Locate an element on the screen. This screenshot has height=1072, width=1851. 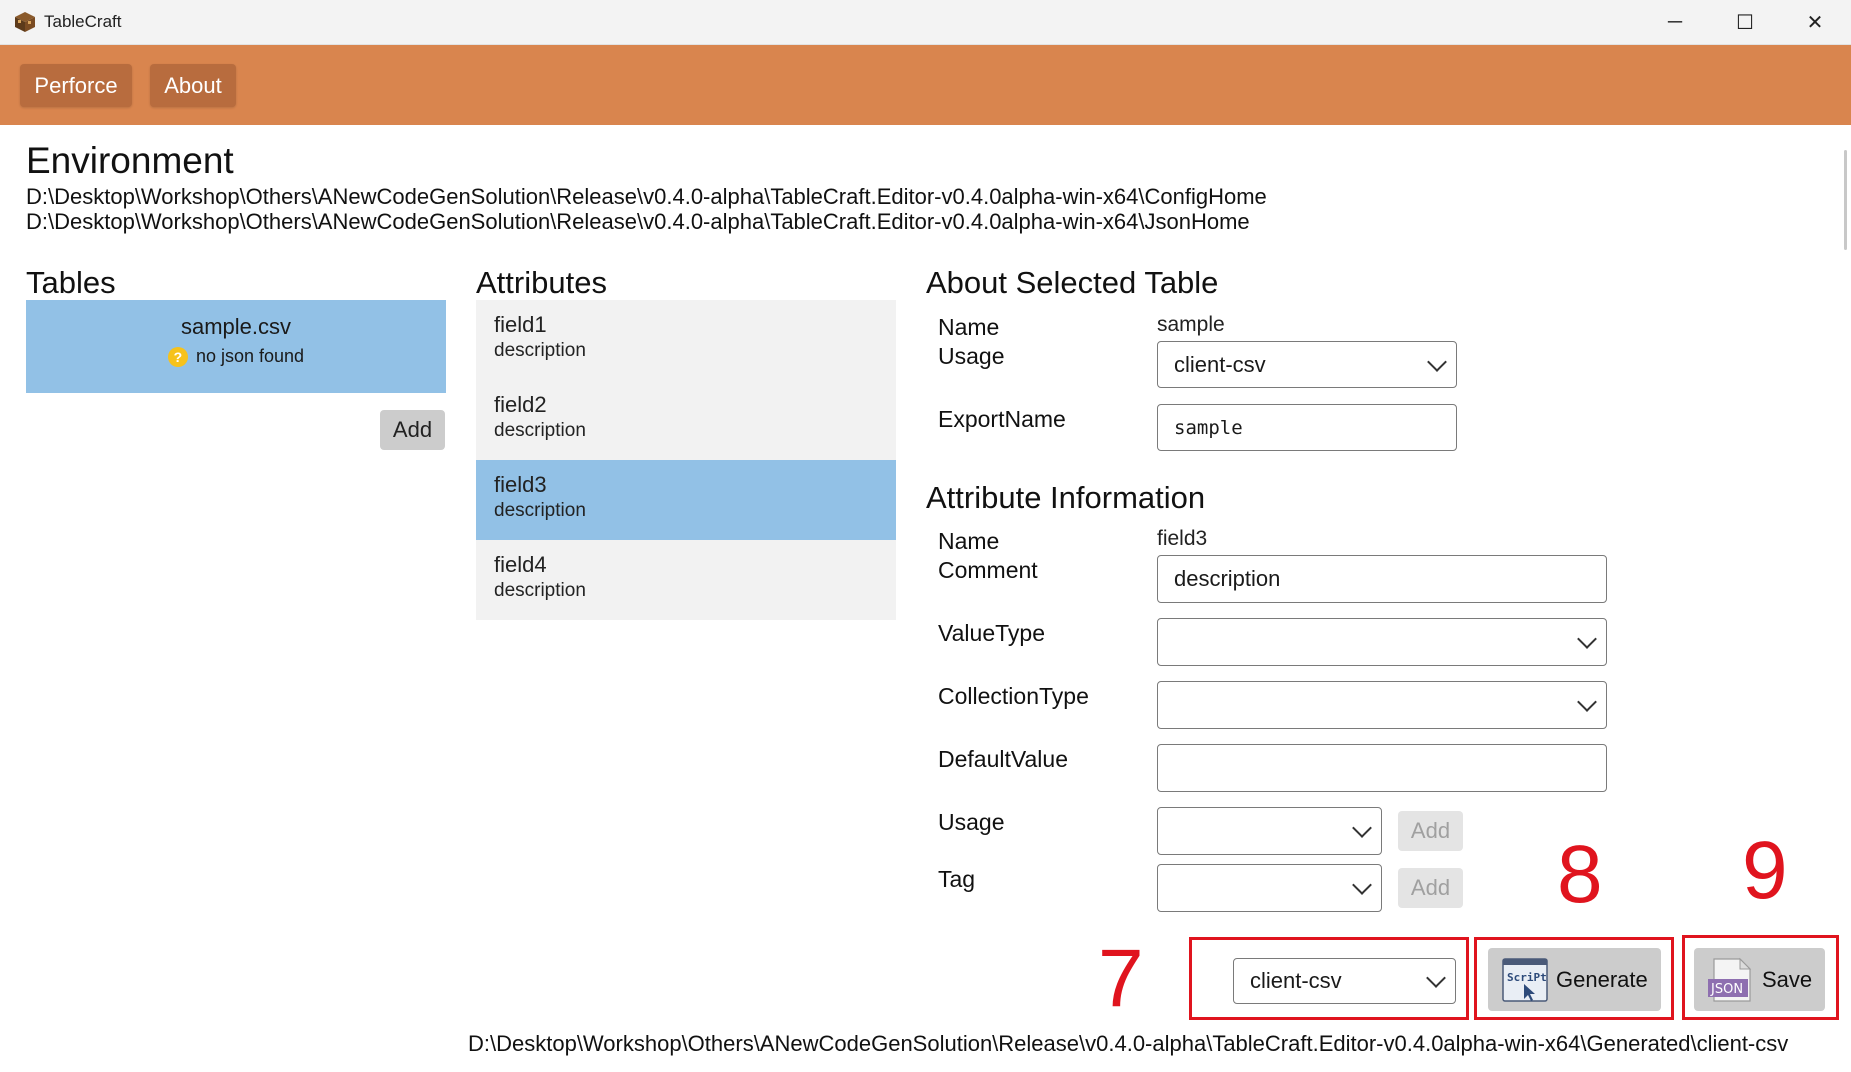
minimize-button: ─ is located at coordinates (1675, 22).